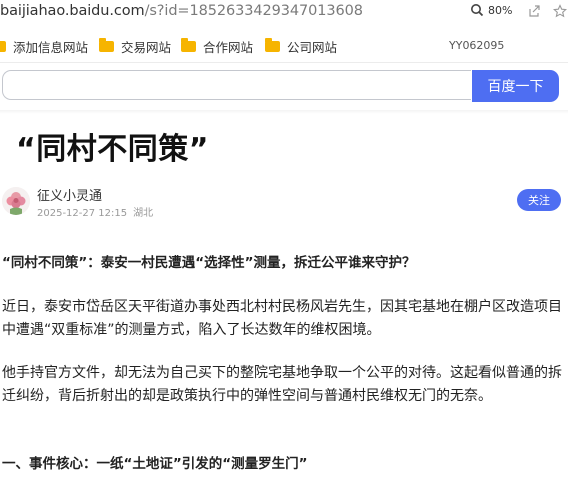 This screenshot has width=568, height=478. Describe the element at coordinates (539, 200) in the screenshot. I see `follow-button: 关注` at that location.